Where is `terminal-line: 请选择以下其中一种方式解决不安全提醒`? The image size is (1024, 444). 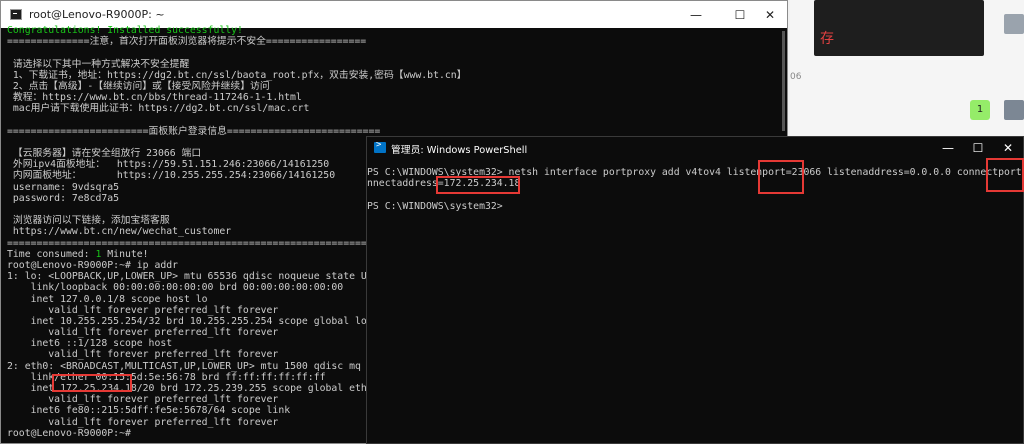
terminal-line: 请选择以下其中一种方式解决不安全提醒 is located at coordinates (98, 64).